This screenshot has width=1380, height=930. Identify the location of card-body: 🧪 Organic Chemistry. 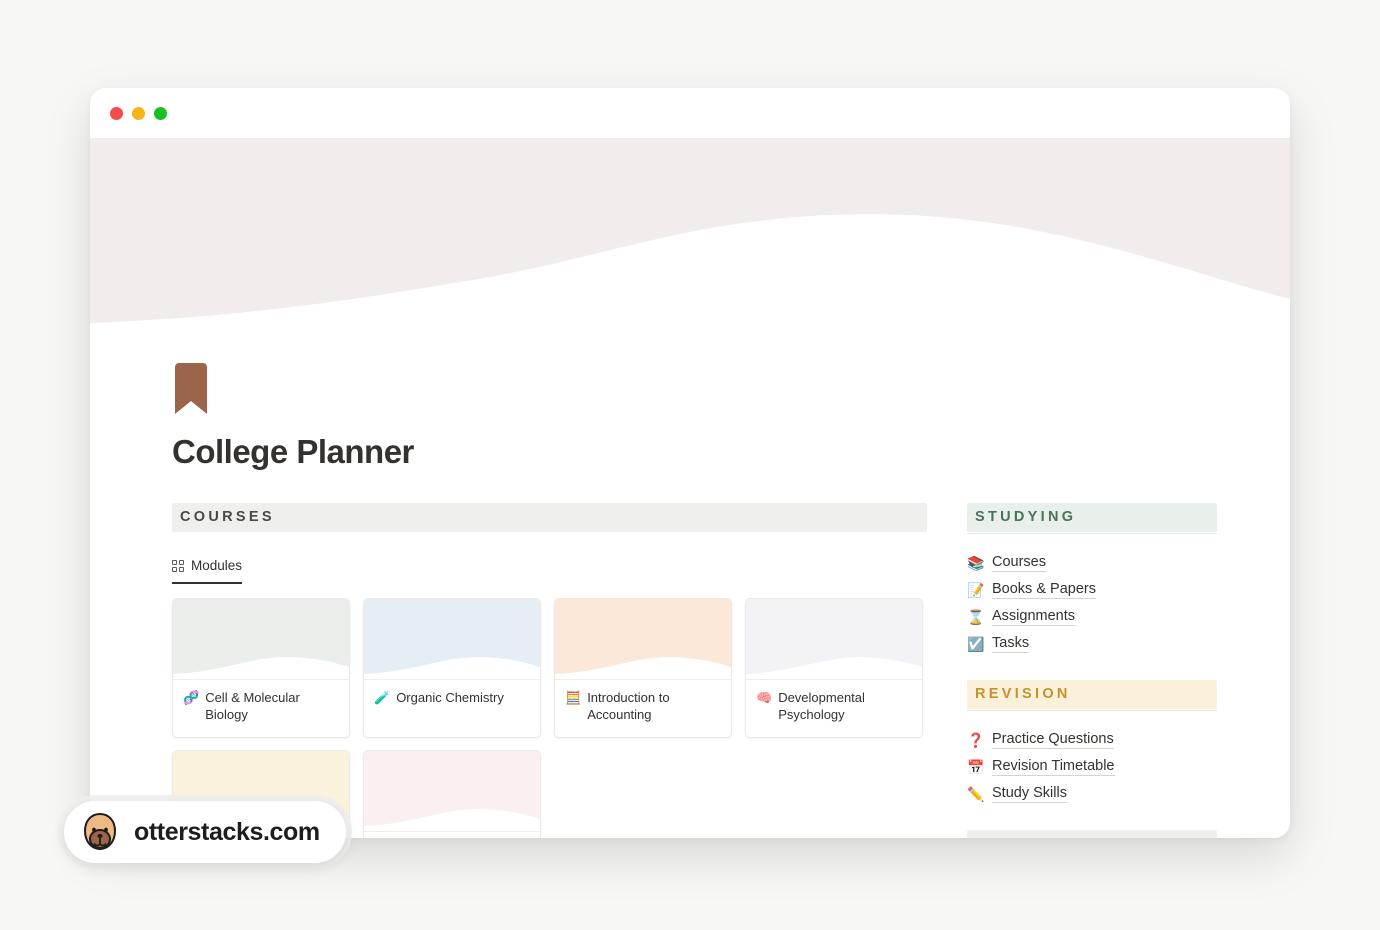
(452, 707).